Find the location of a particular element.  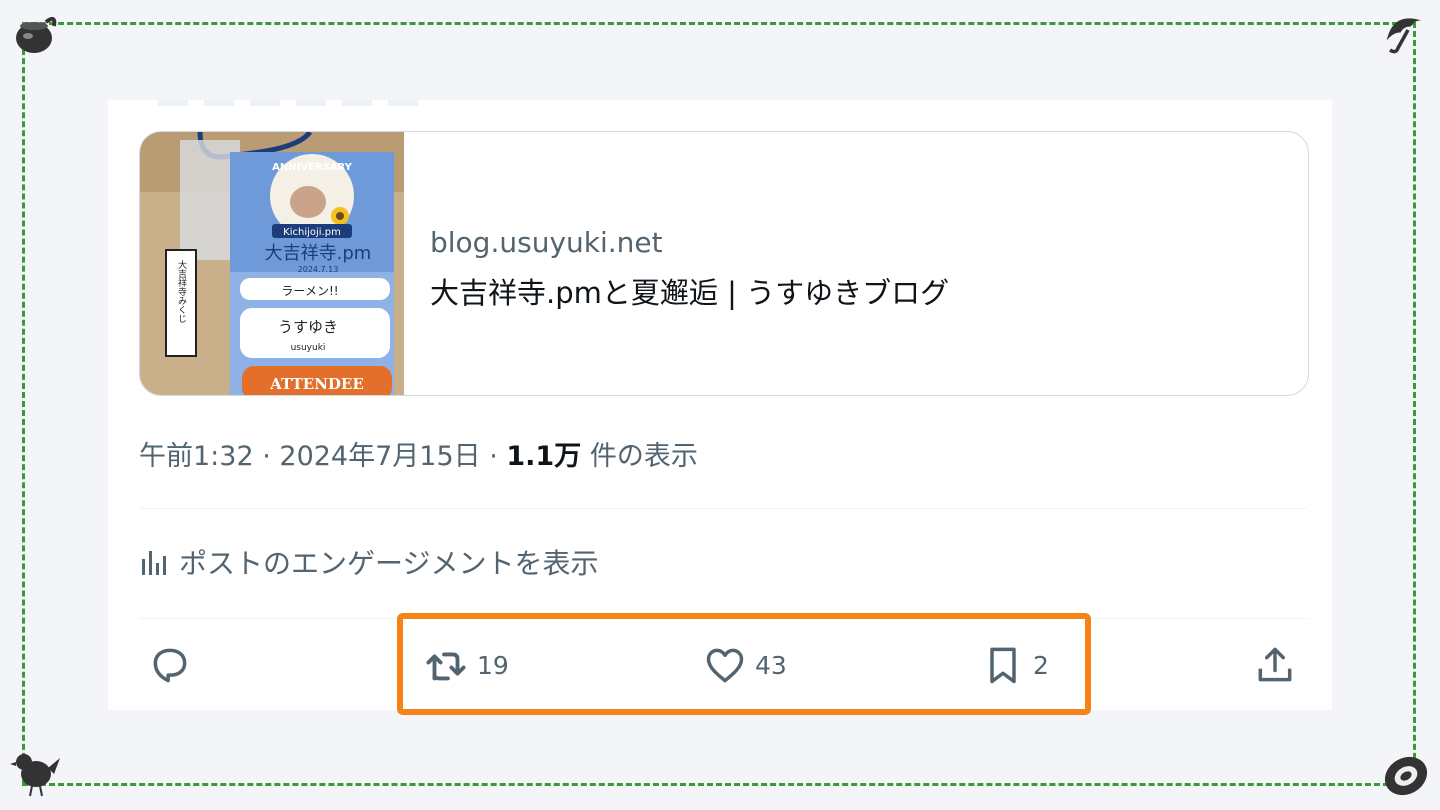

share-button is located at coordinates (1275, 665).